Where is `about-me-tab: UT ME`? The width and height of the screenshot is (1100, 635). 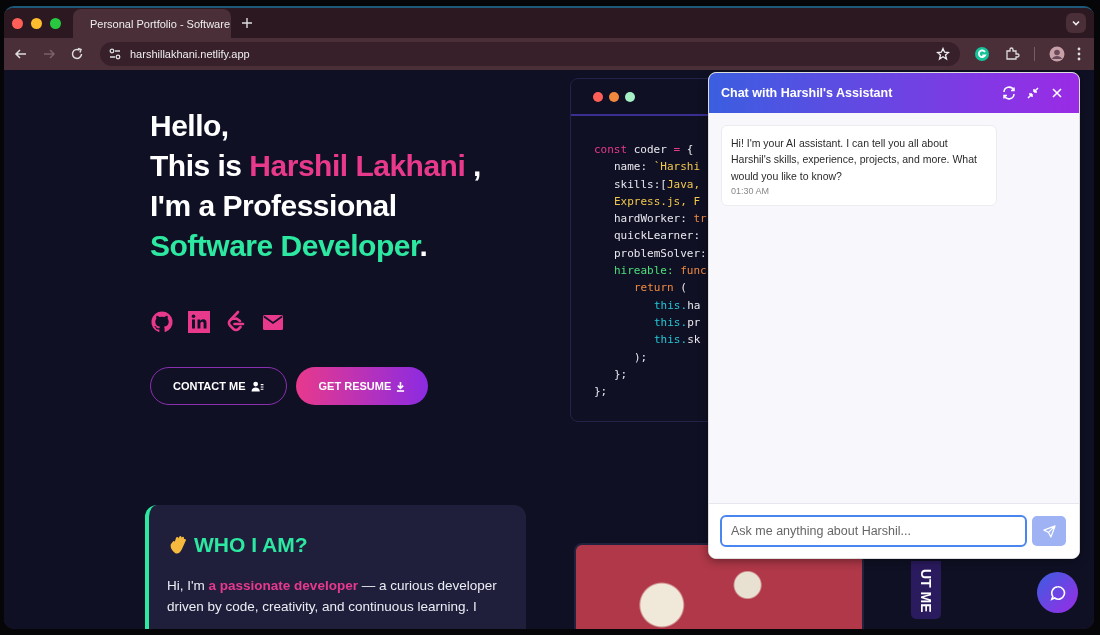 about-me-tab: UT ME is located at coordinates (926, 590).